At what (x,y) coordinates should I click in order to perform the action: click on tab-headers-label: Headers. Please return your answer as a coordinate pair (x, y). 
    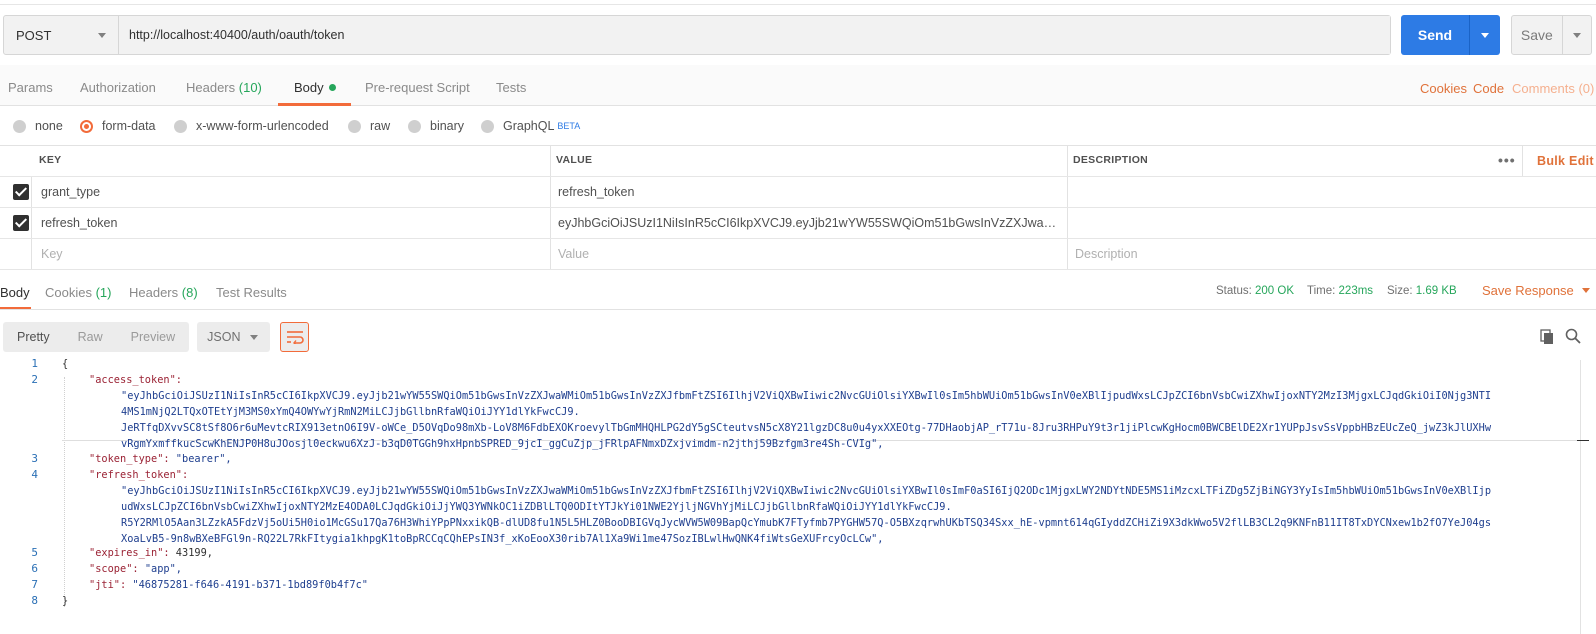
    Looking at the image, I should click on (211, 87).